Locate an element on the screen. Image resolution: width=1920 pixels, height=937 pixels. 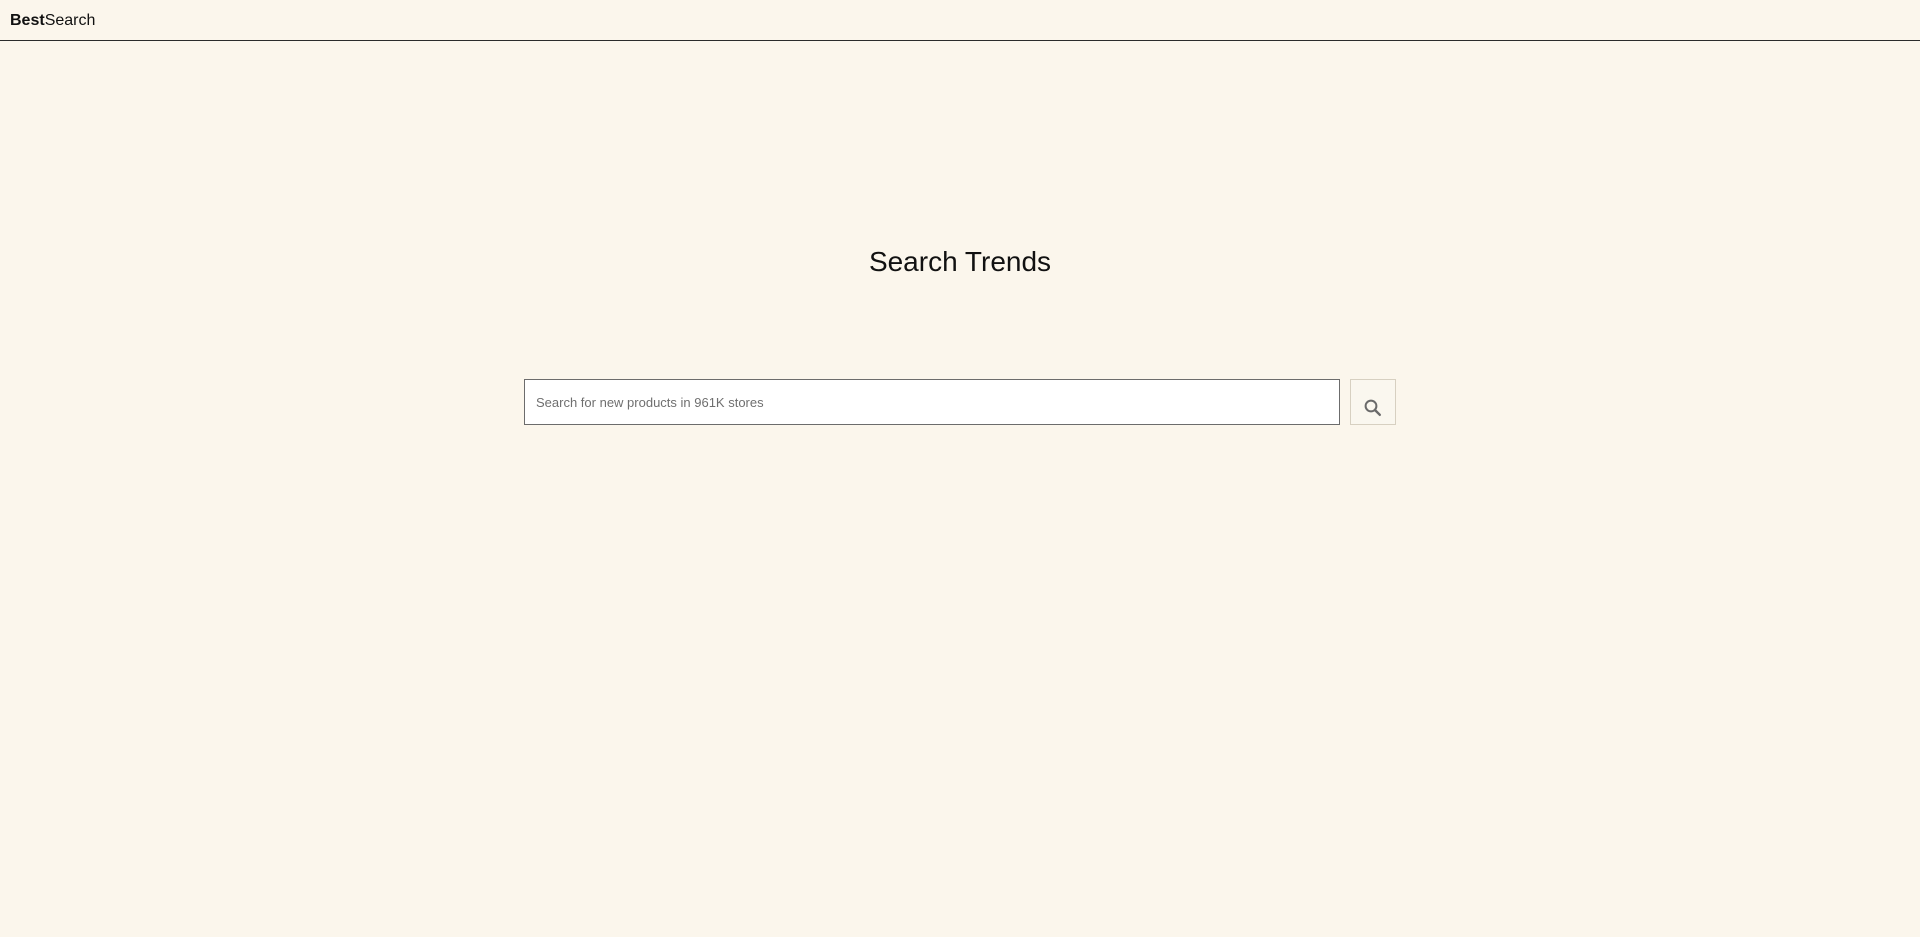
search-icon is located at coordinates (1373, 408).